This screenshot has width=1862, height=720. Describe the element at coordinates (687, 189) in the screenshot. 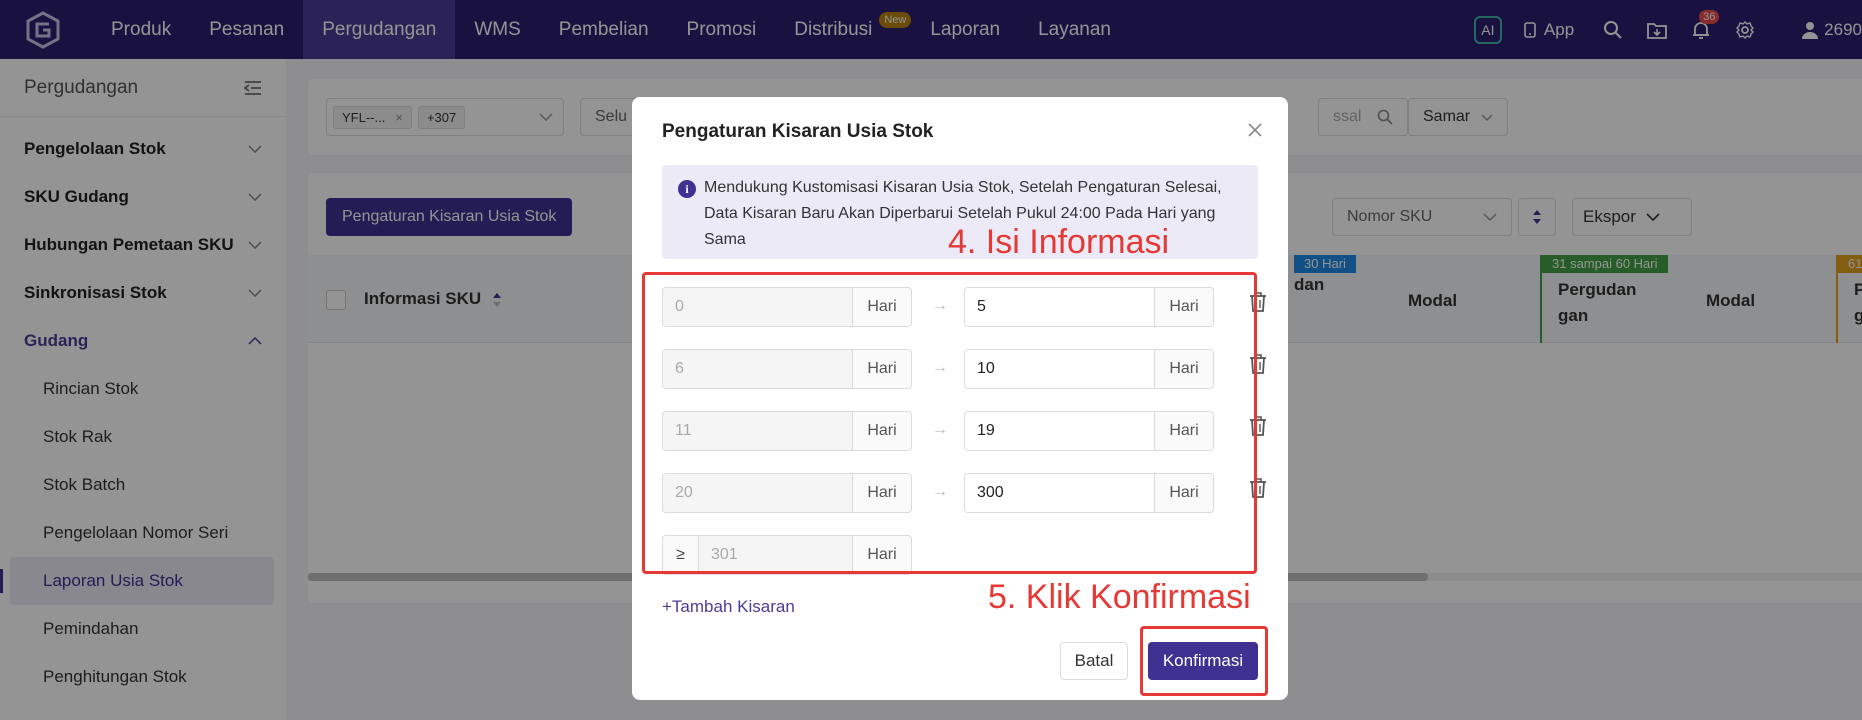

I see `info-icon: i` at that location.